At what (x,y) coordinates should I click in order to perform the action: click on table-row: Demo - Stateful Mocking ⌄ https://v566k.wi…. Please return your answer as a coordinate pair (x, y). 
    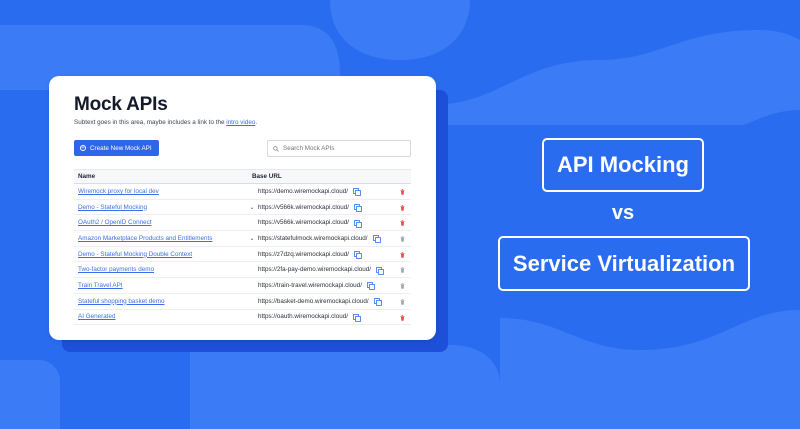
    Looking at the image, I should click on (242, 208).